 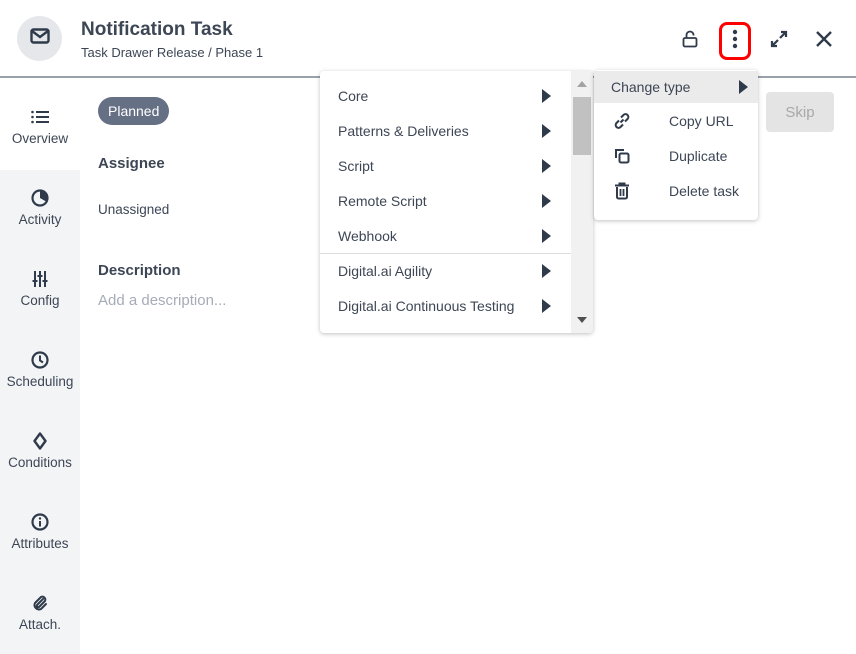 I want to click on clock-icon, so click(x=40, y=360).